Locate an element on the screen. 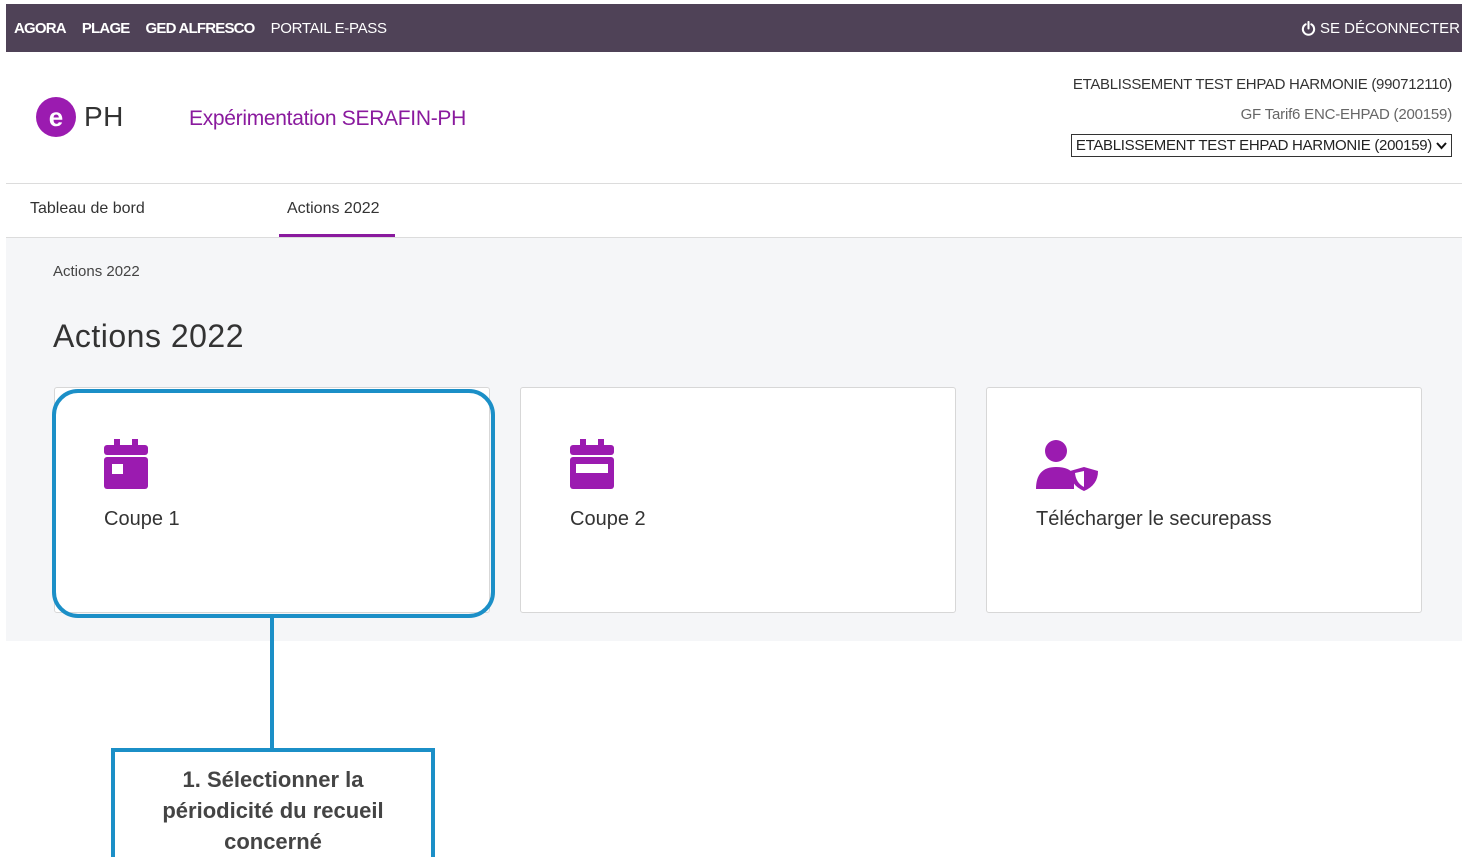 The height and width of the screenshot is (857, 1462). chevron-down-icon is located at coordinates (1441, 145).